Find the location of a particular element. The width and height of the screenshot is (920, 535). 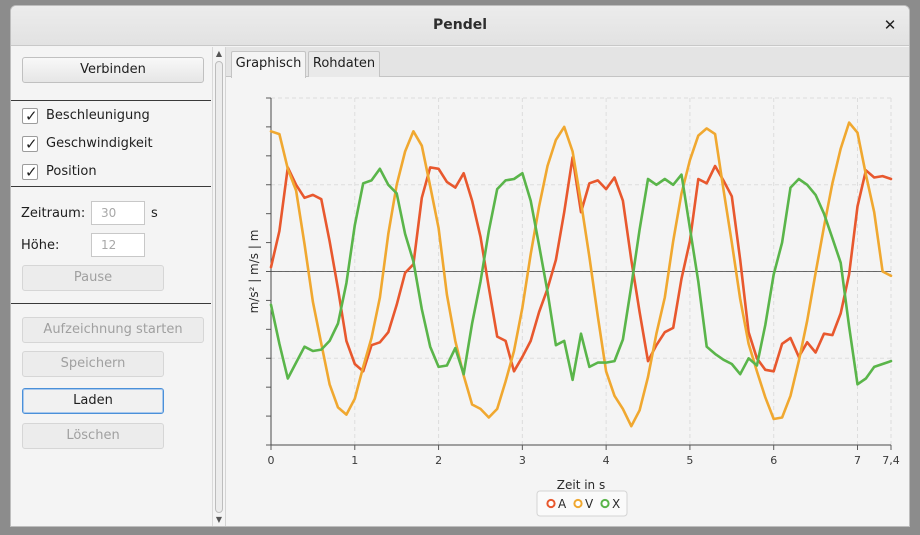

scroll-down-icon: ▼ is located at coordinates (219, 519).